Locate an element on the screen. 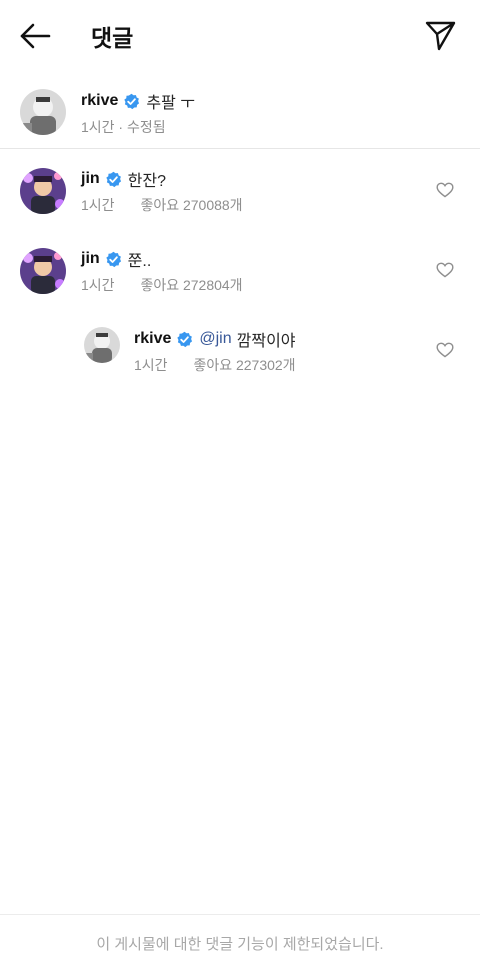 Image resolution: width=480 pixels, height=973 pixels. post-caption: rkive 추팔 ㅜ 1시간 · 수정됨 is located at coordinates (240, 114).